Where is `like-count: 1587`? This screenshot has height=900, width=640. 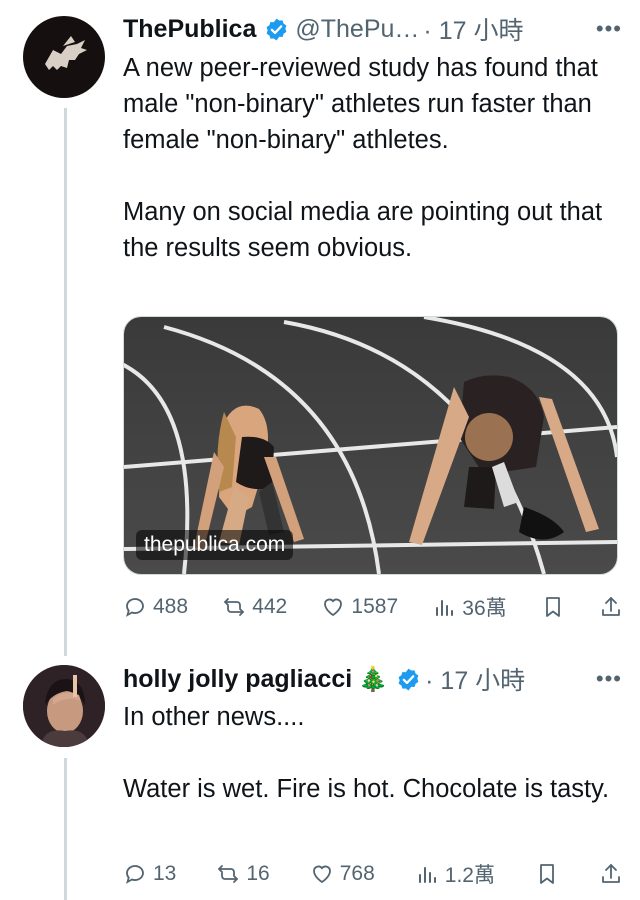
like-count: 1587 is located at coordinates (375, 606).